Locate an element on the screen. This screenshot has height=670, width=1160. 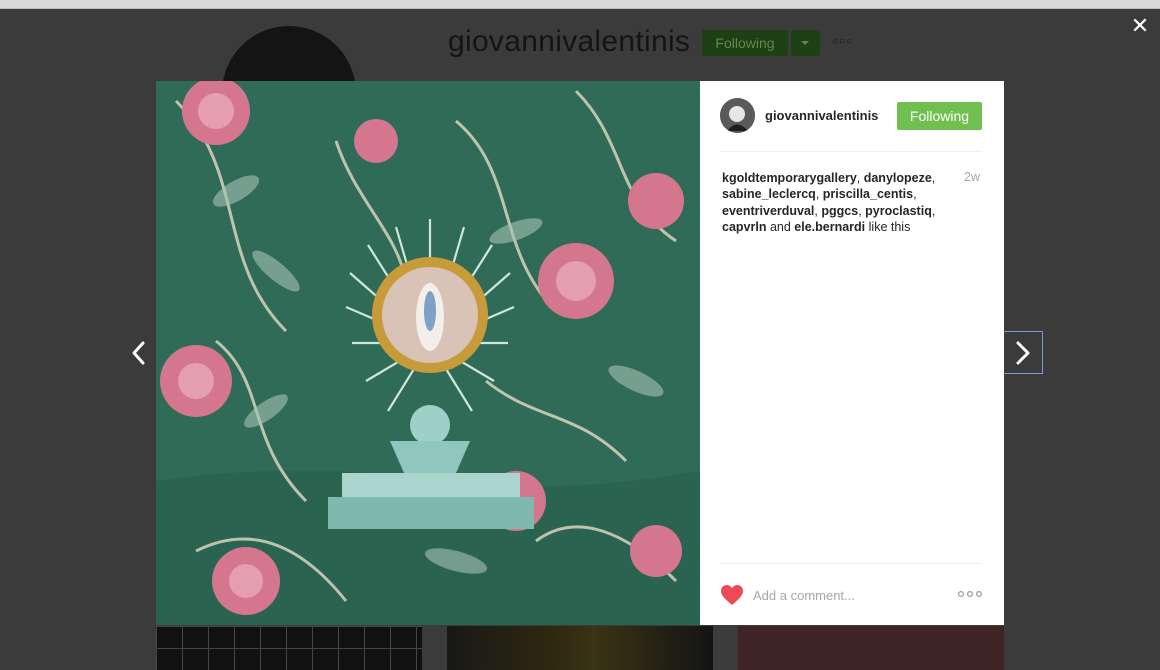
liker-name: priscilla_centis is located at coordinates (868, 194).